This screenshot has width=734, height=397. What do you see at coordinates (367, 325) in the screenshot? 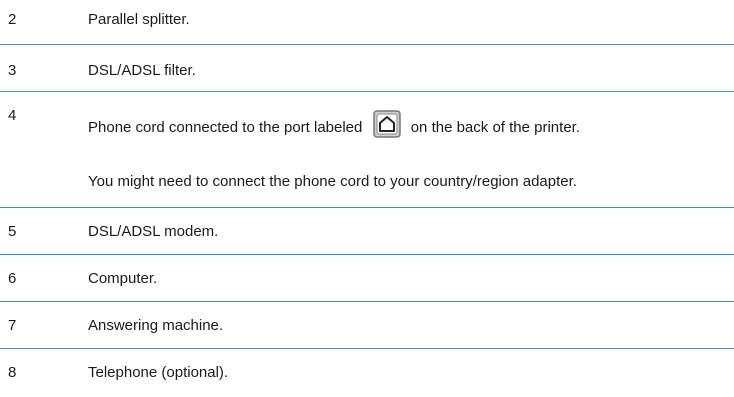
I see `table-row: 7 Answering machine.` at bounding box center [367, 325].